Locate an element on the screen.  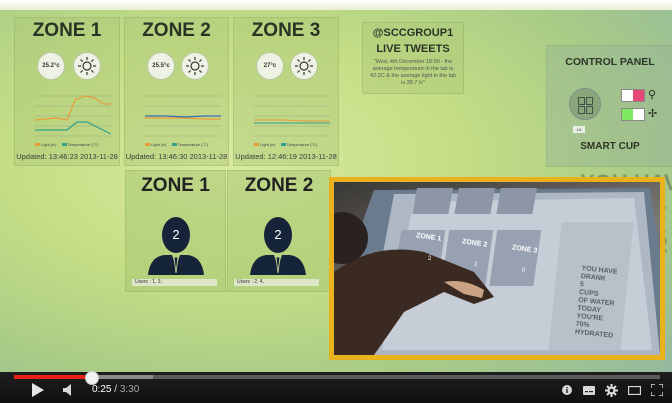
duration: 3:30 is located at coordinates (129, 389).